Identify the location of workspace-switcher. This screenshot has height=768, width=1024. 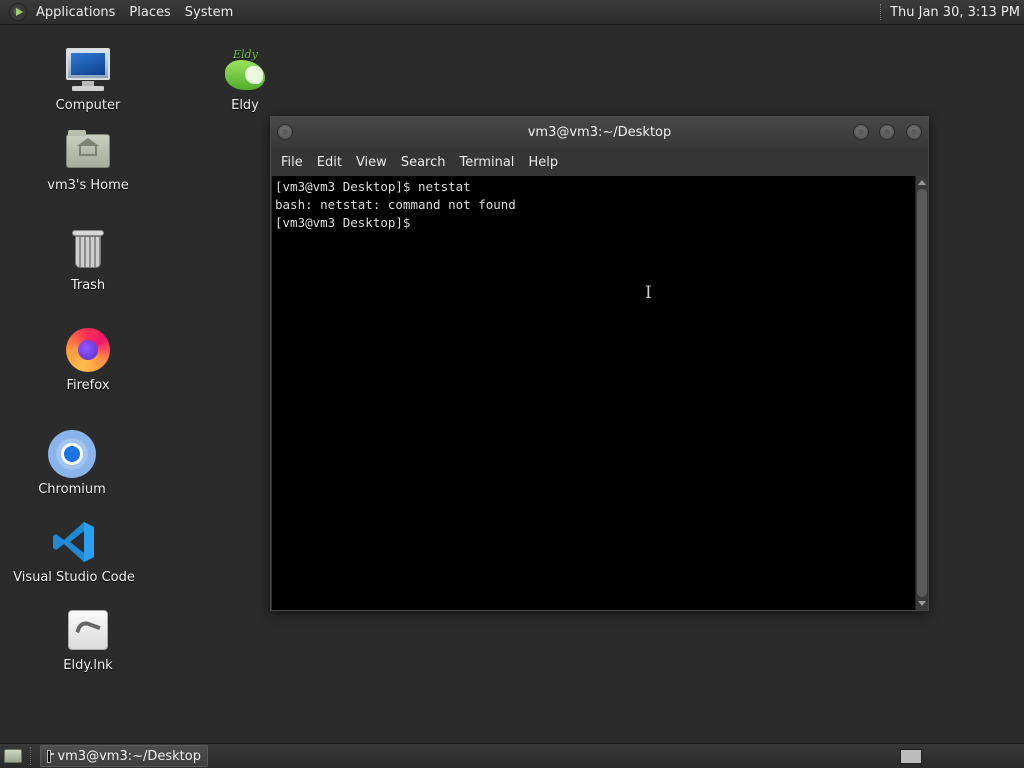
(911, 756).